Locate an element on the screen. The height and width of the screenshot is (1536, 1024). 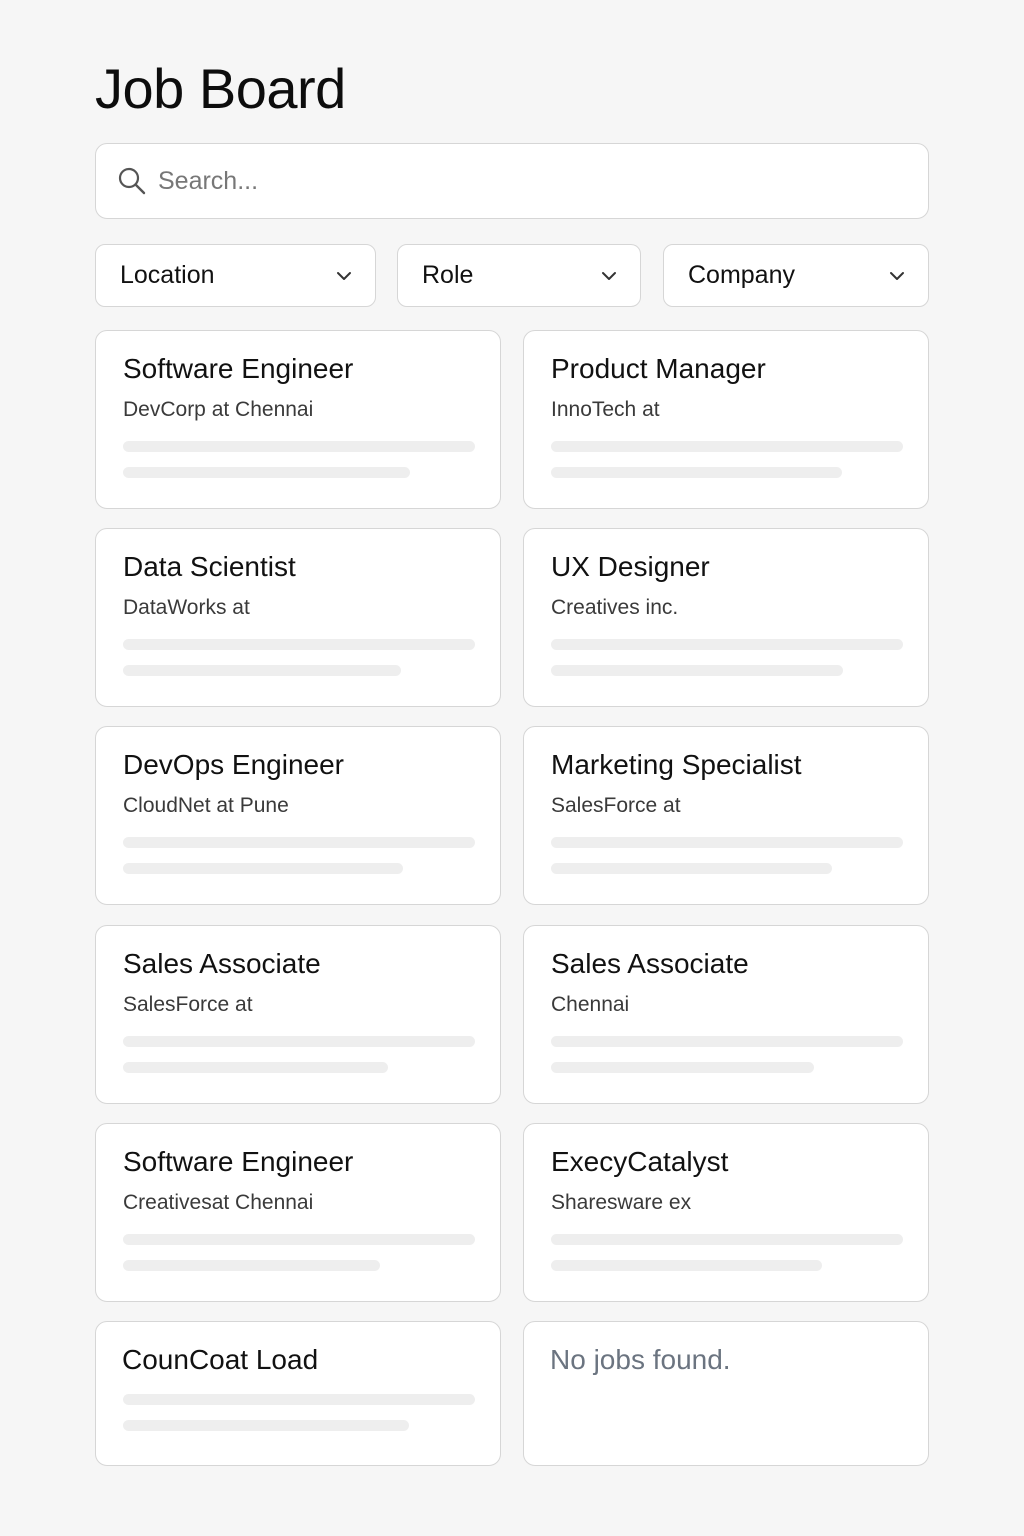
role-filter-label: Role is located at coordinates (448, 275).